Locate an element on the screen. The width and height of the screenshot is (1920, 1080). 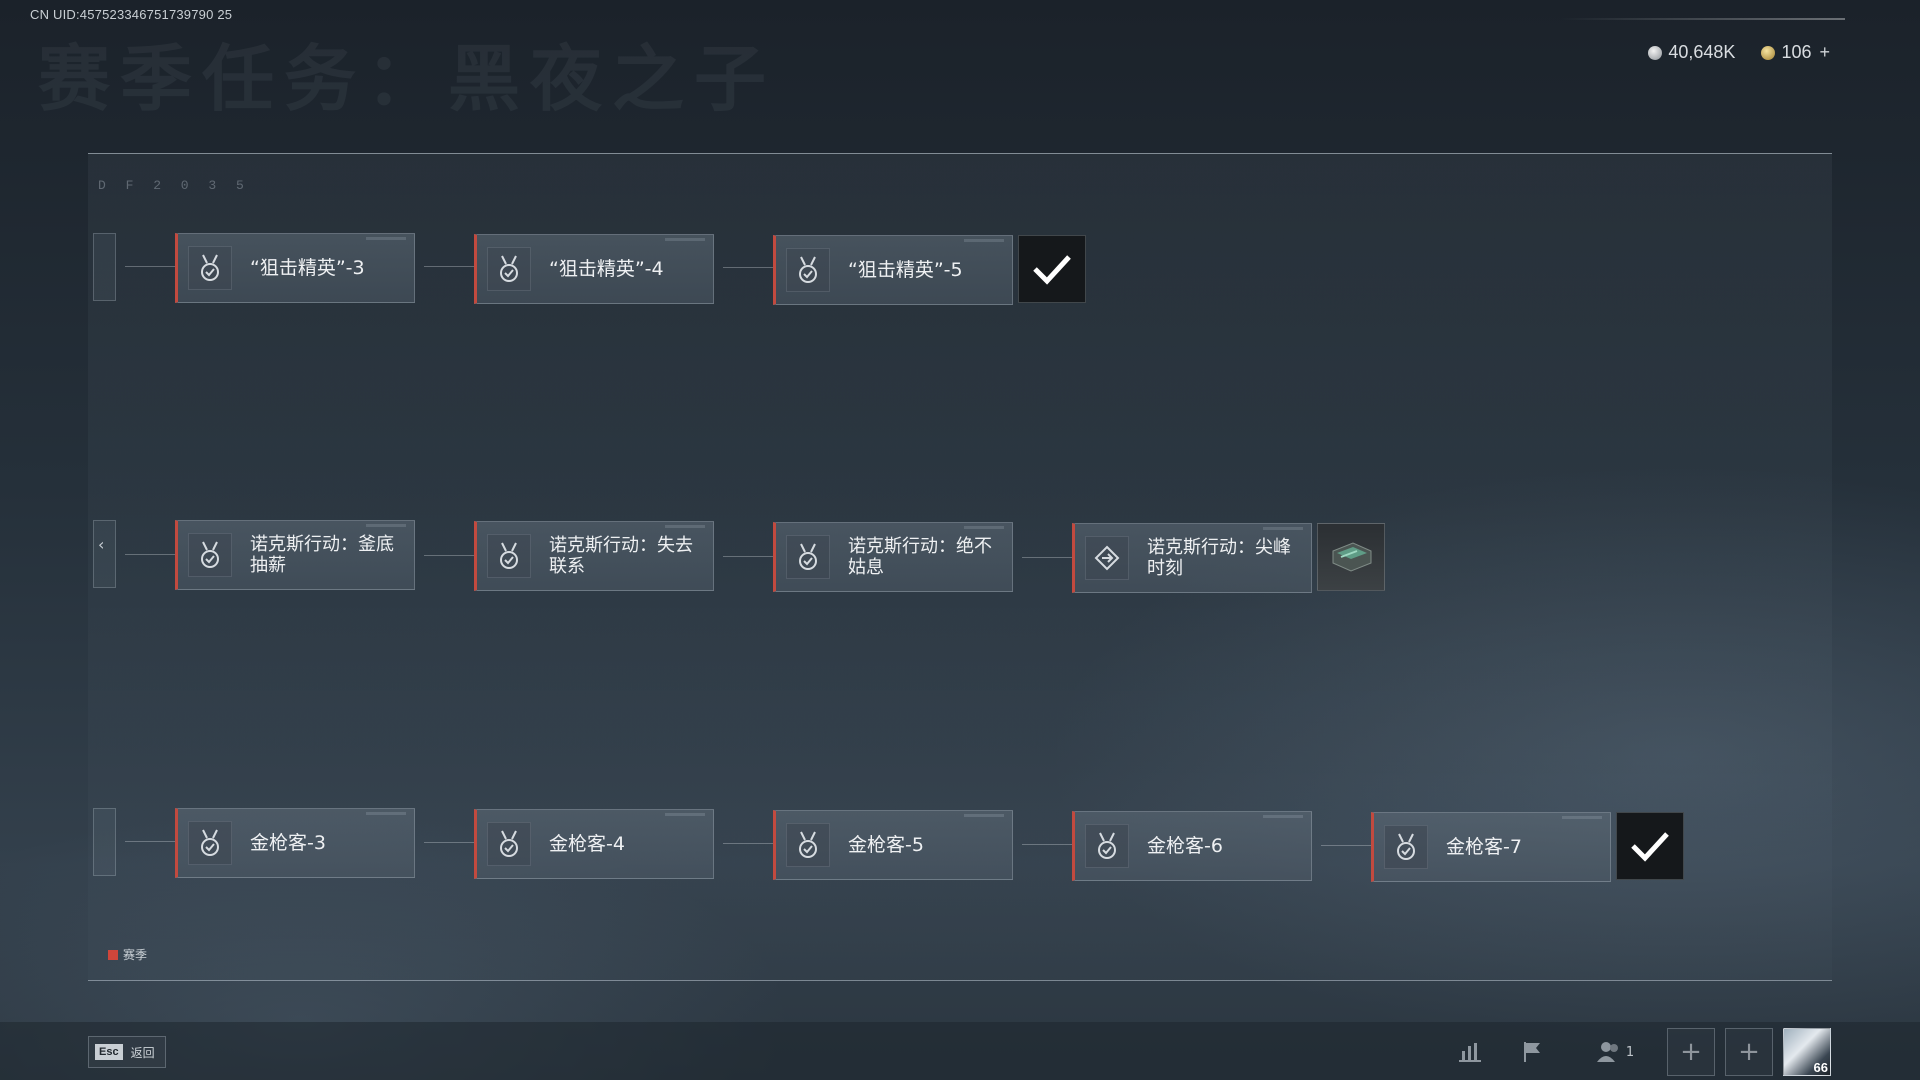
silver-currency: 40,648K is located at coordinates (1691, 52).